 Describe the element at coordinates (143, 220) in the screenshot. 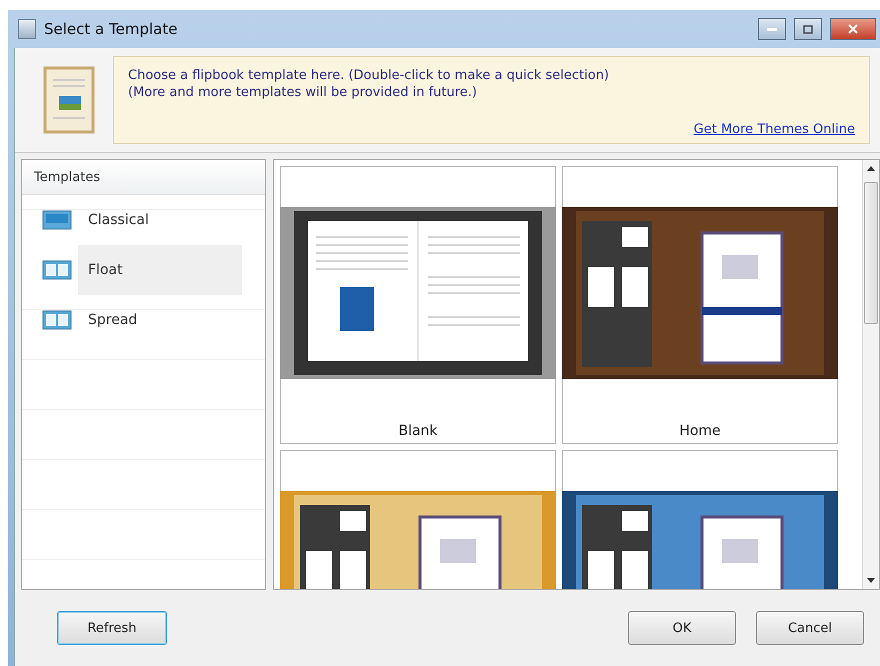

I see `template-category-item: Classical` at that location.